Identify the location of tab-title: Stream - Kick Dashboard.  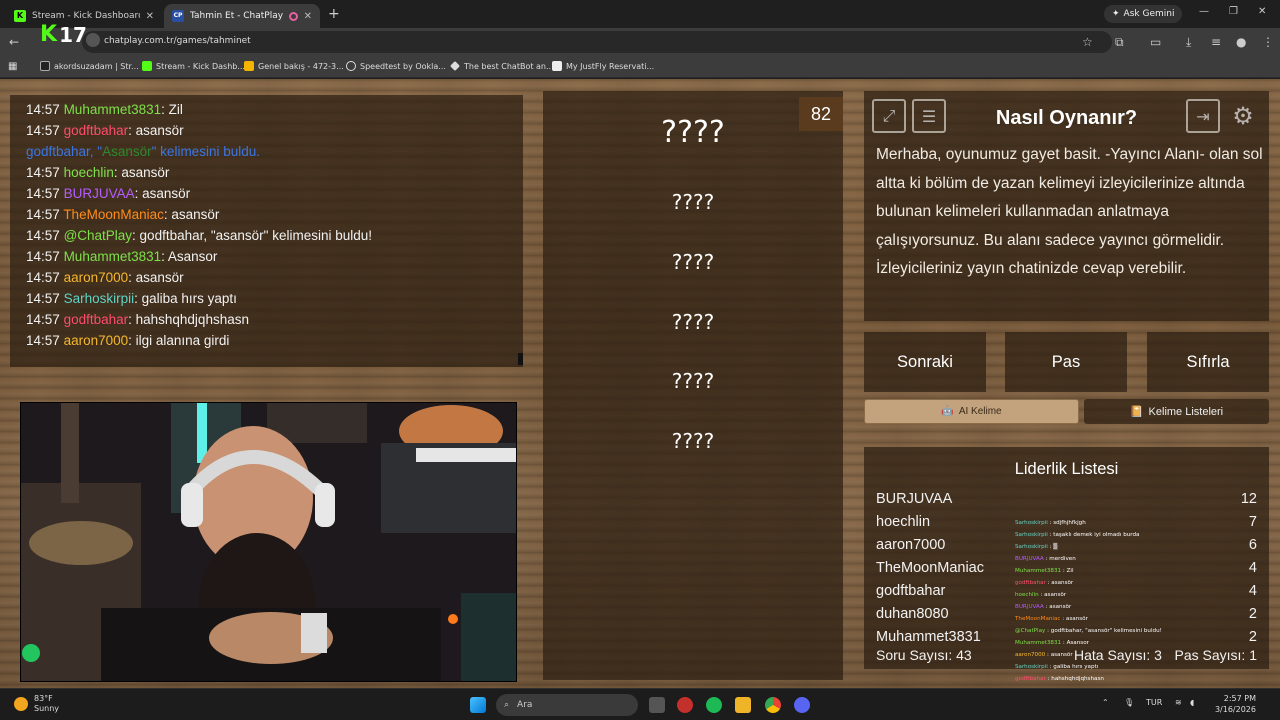
(86, 16).